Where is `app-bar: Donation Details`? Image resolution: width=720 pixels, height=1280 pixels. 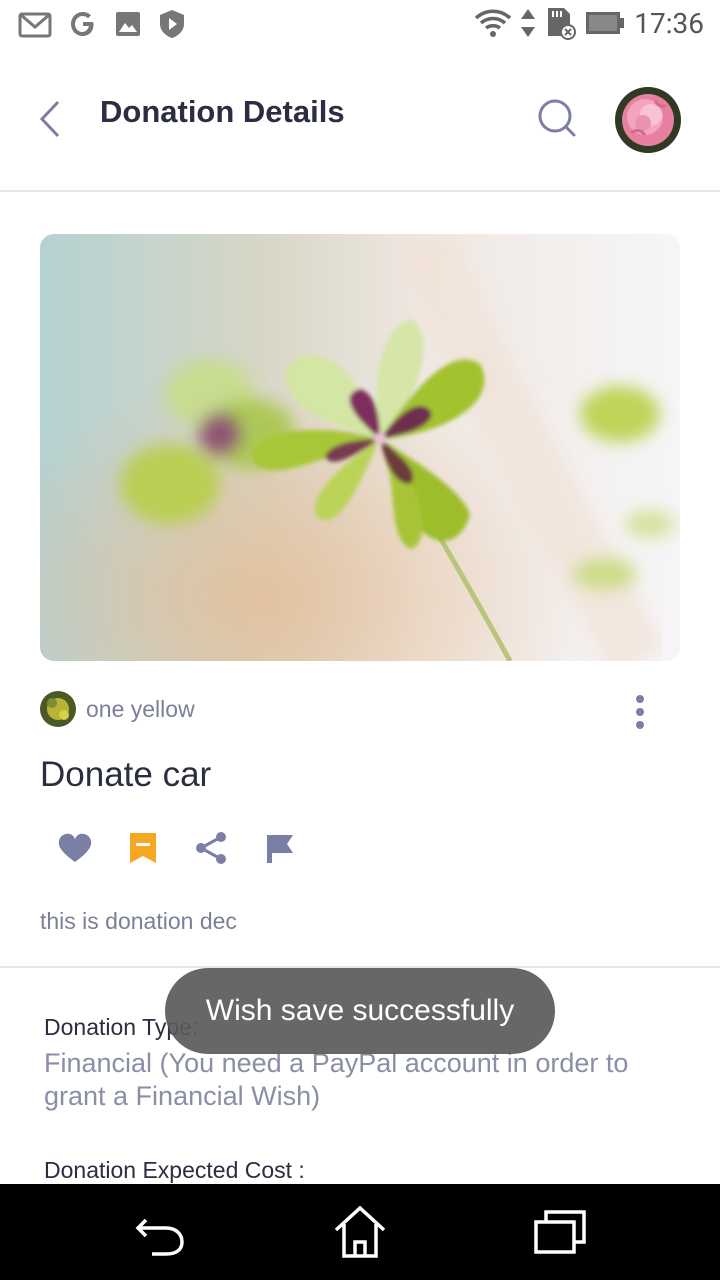
app-bar: Donation Details is located at coordinates (360, 121).